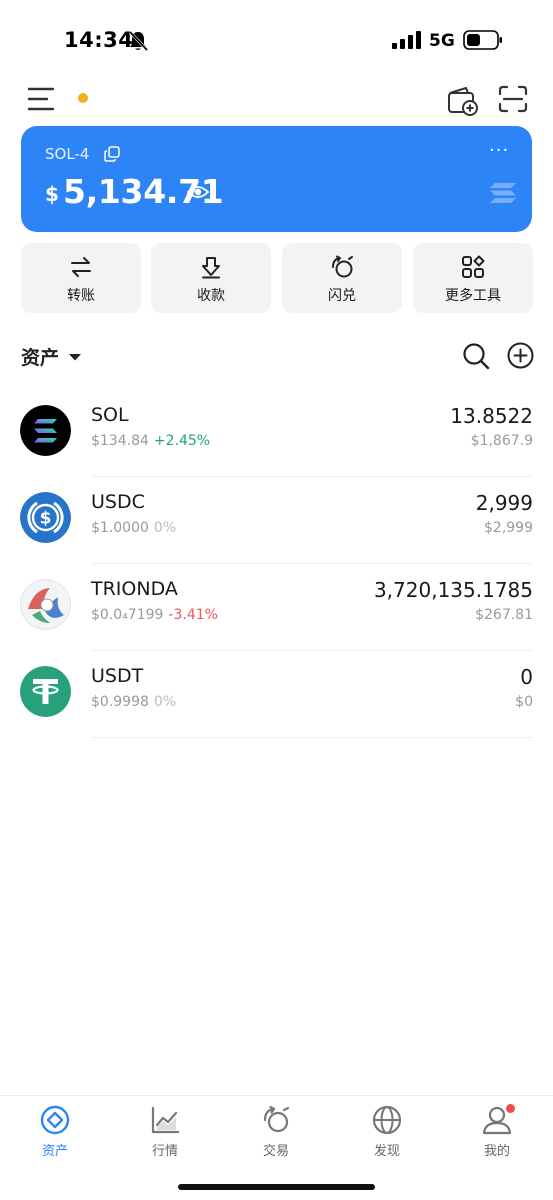 This screenshot has width=553, height=1200. Describe the element at coordinates (81, 278) in the screenshot. I see `transfer-button: 转账` at that location.